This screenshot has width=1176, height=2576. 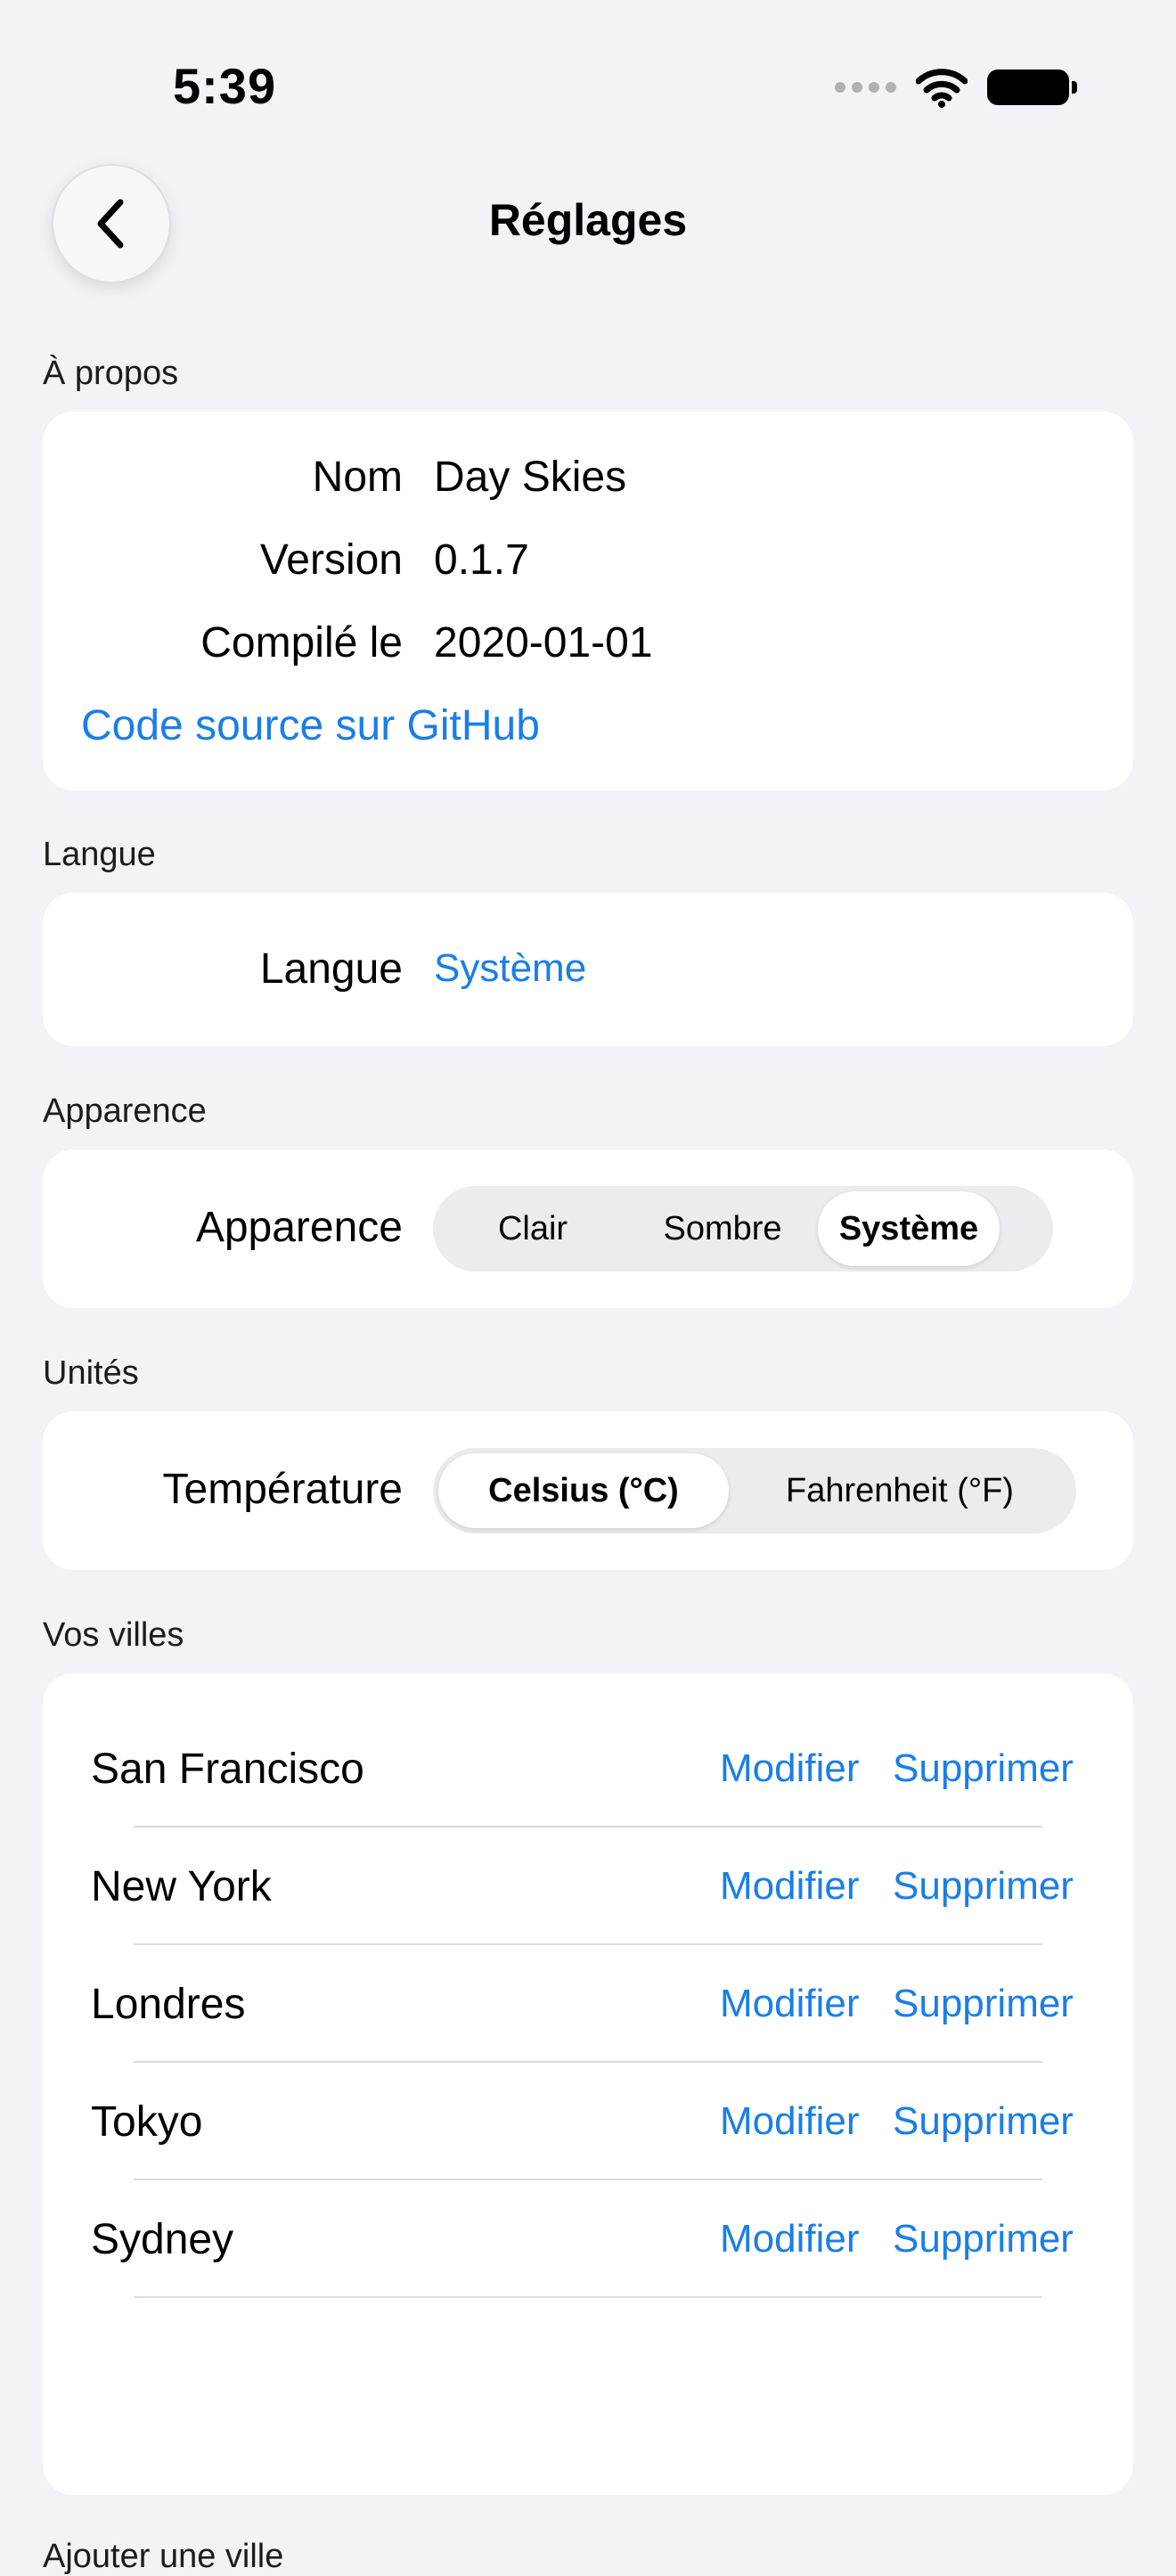 I want to click on status-time: 5:39, so click(x=225, y=86).